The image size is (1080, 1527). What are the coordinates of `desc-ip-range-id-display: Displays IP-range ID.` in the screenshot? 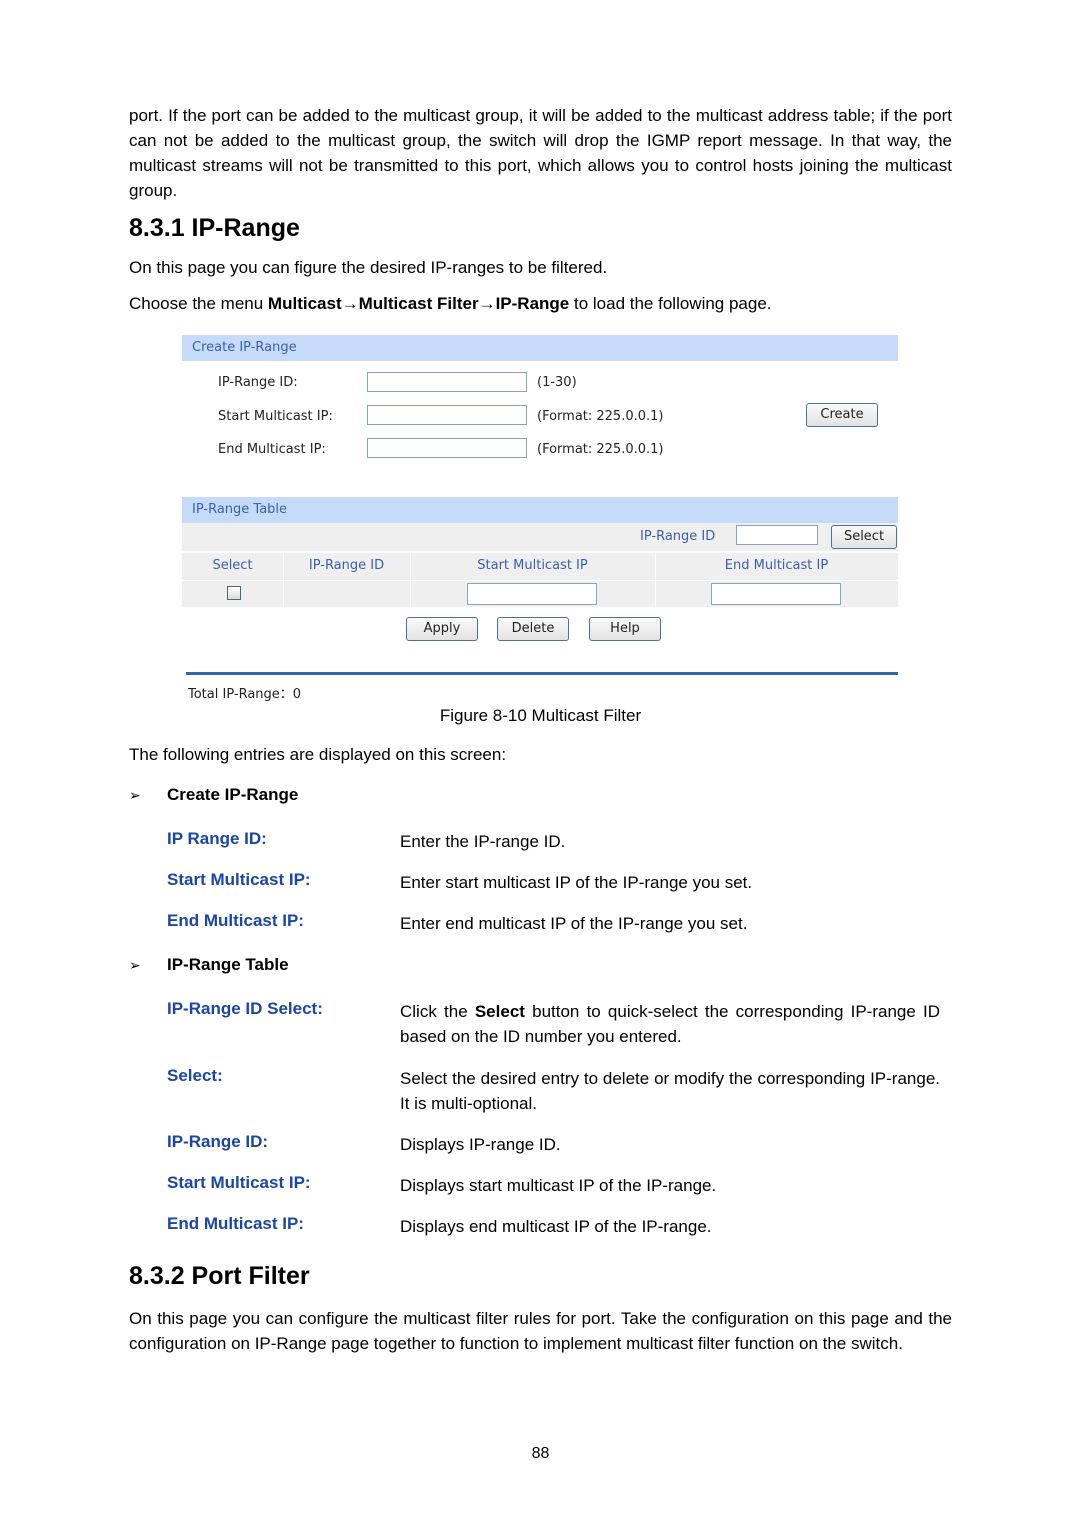 It's located at (480, 1144).